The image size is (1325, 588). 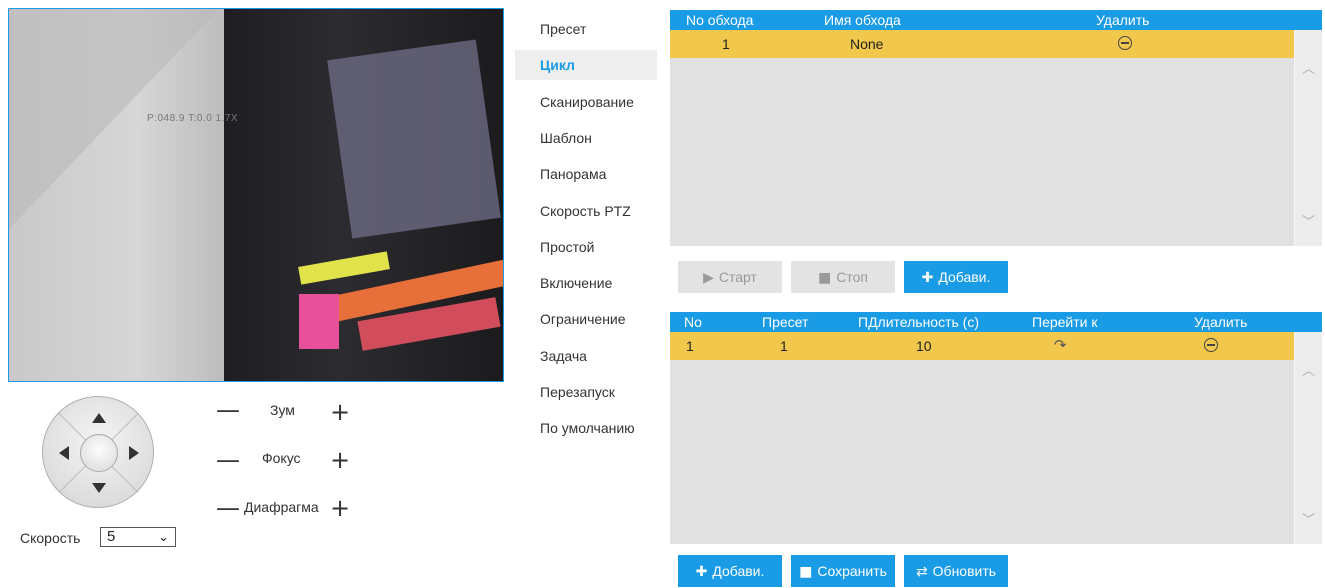 I want to click on preset-no-cell: 1, so click(x=690, y=346).